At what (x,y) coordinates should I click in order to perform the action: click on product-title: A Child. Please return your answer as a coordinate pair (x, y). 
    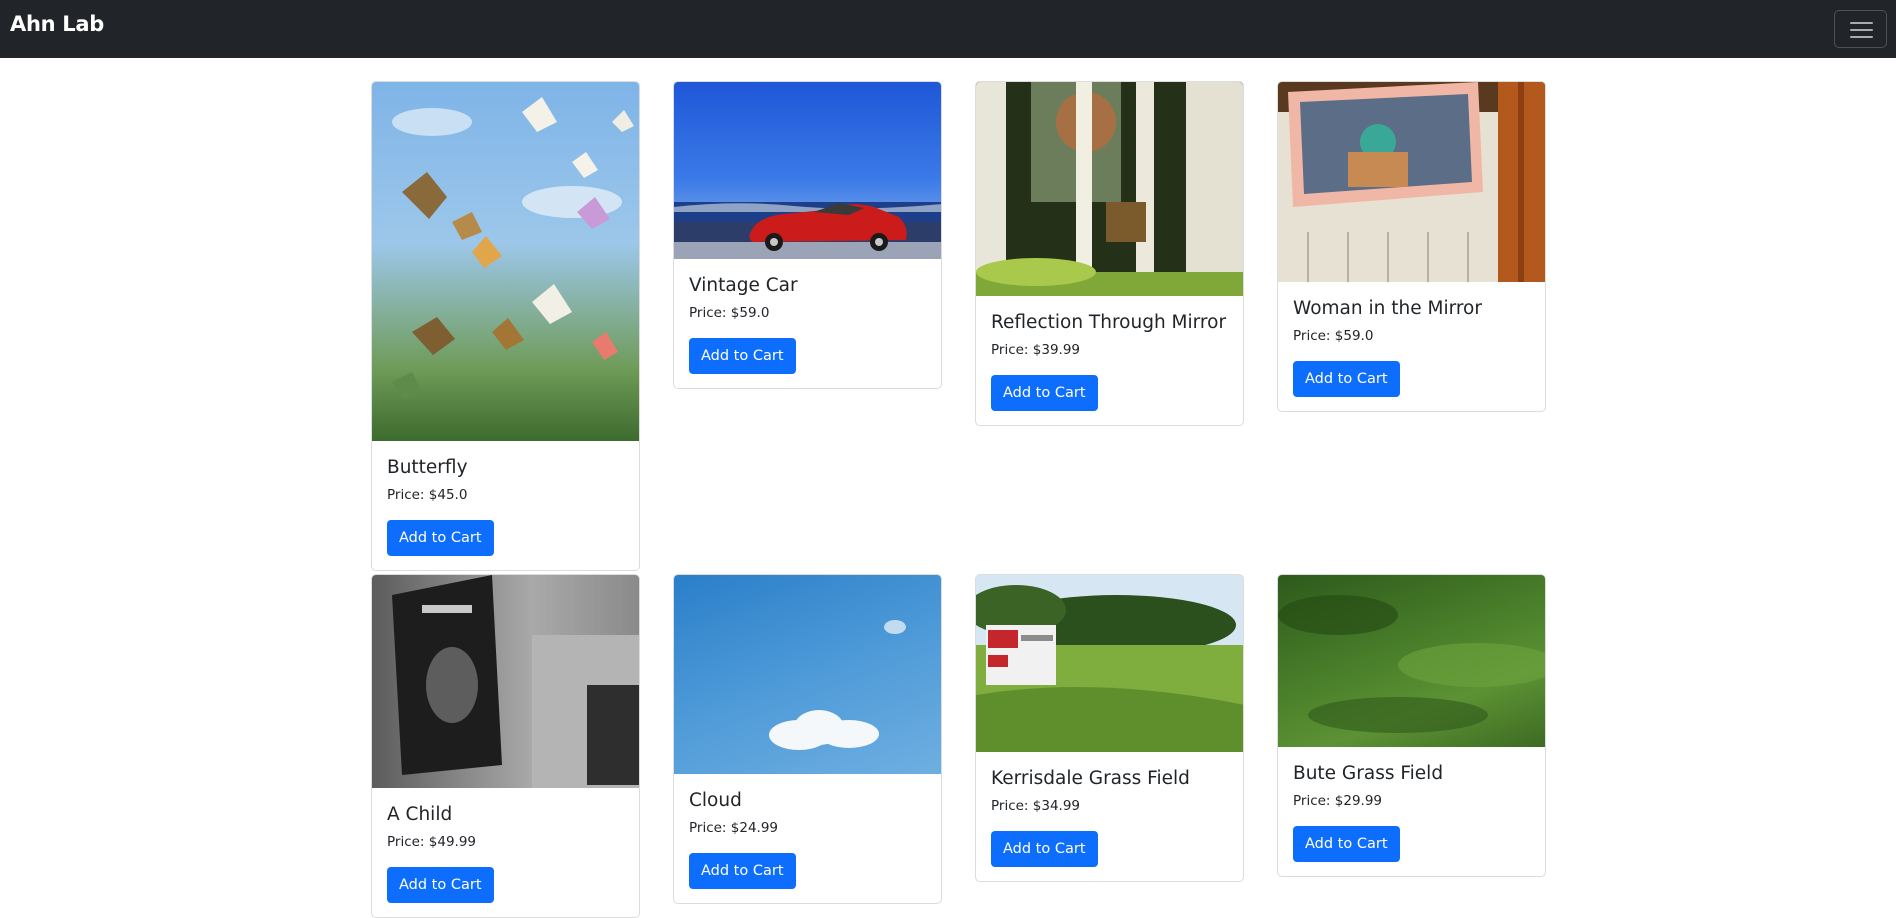
    Looking at the image, I should click on (420, 814).